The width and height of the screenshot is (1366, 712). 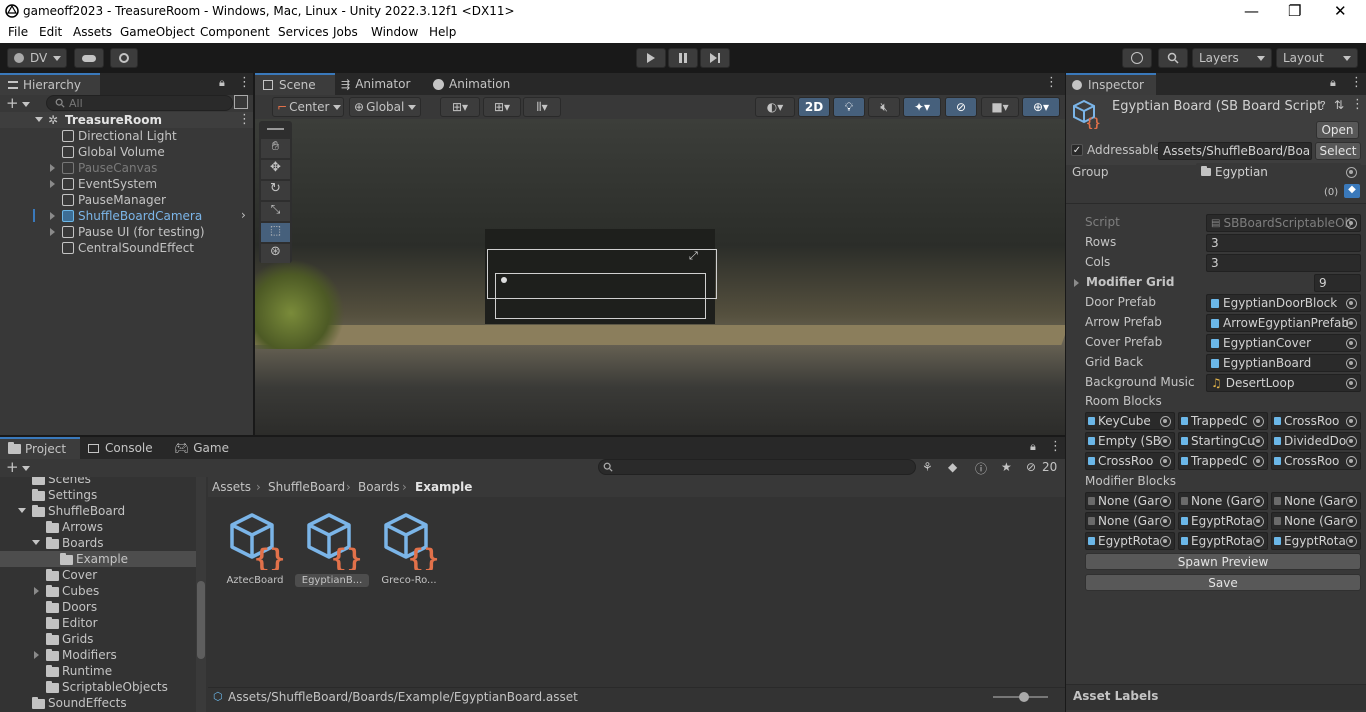 I want to click on play-button, so click(x=651, y=58).